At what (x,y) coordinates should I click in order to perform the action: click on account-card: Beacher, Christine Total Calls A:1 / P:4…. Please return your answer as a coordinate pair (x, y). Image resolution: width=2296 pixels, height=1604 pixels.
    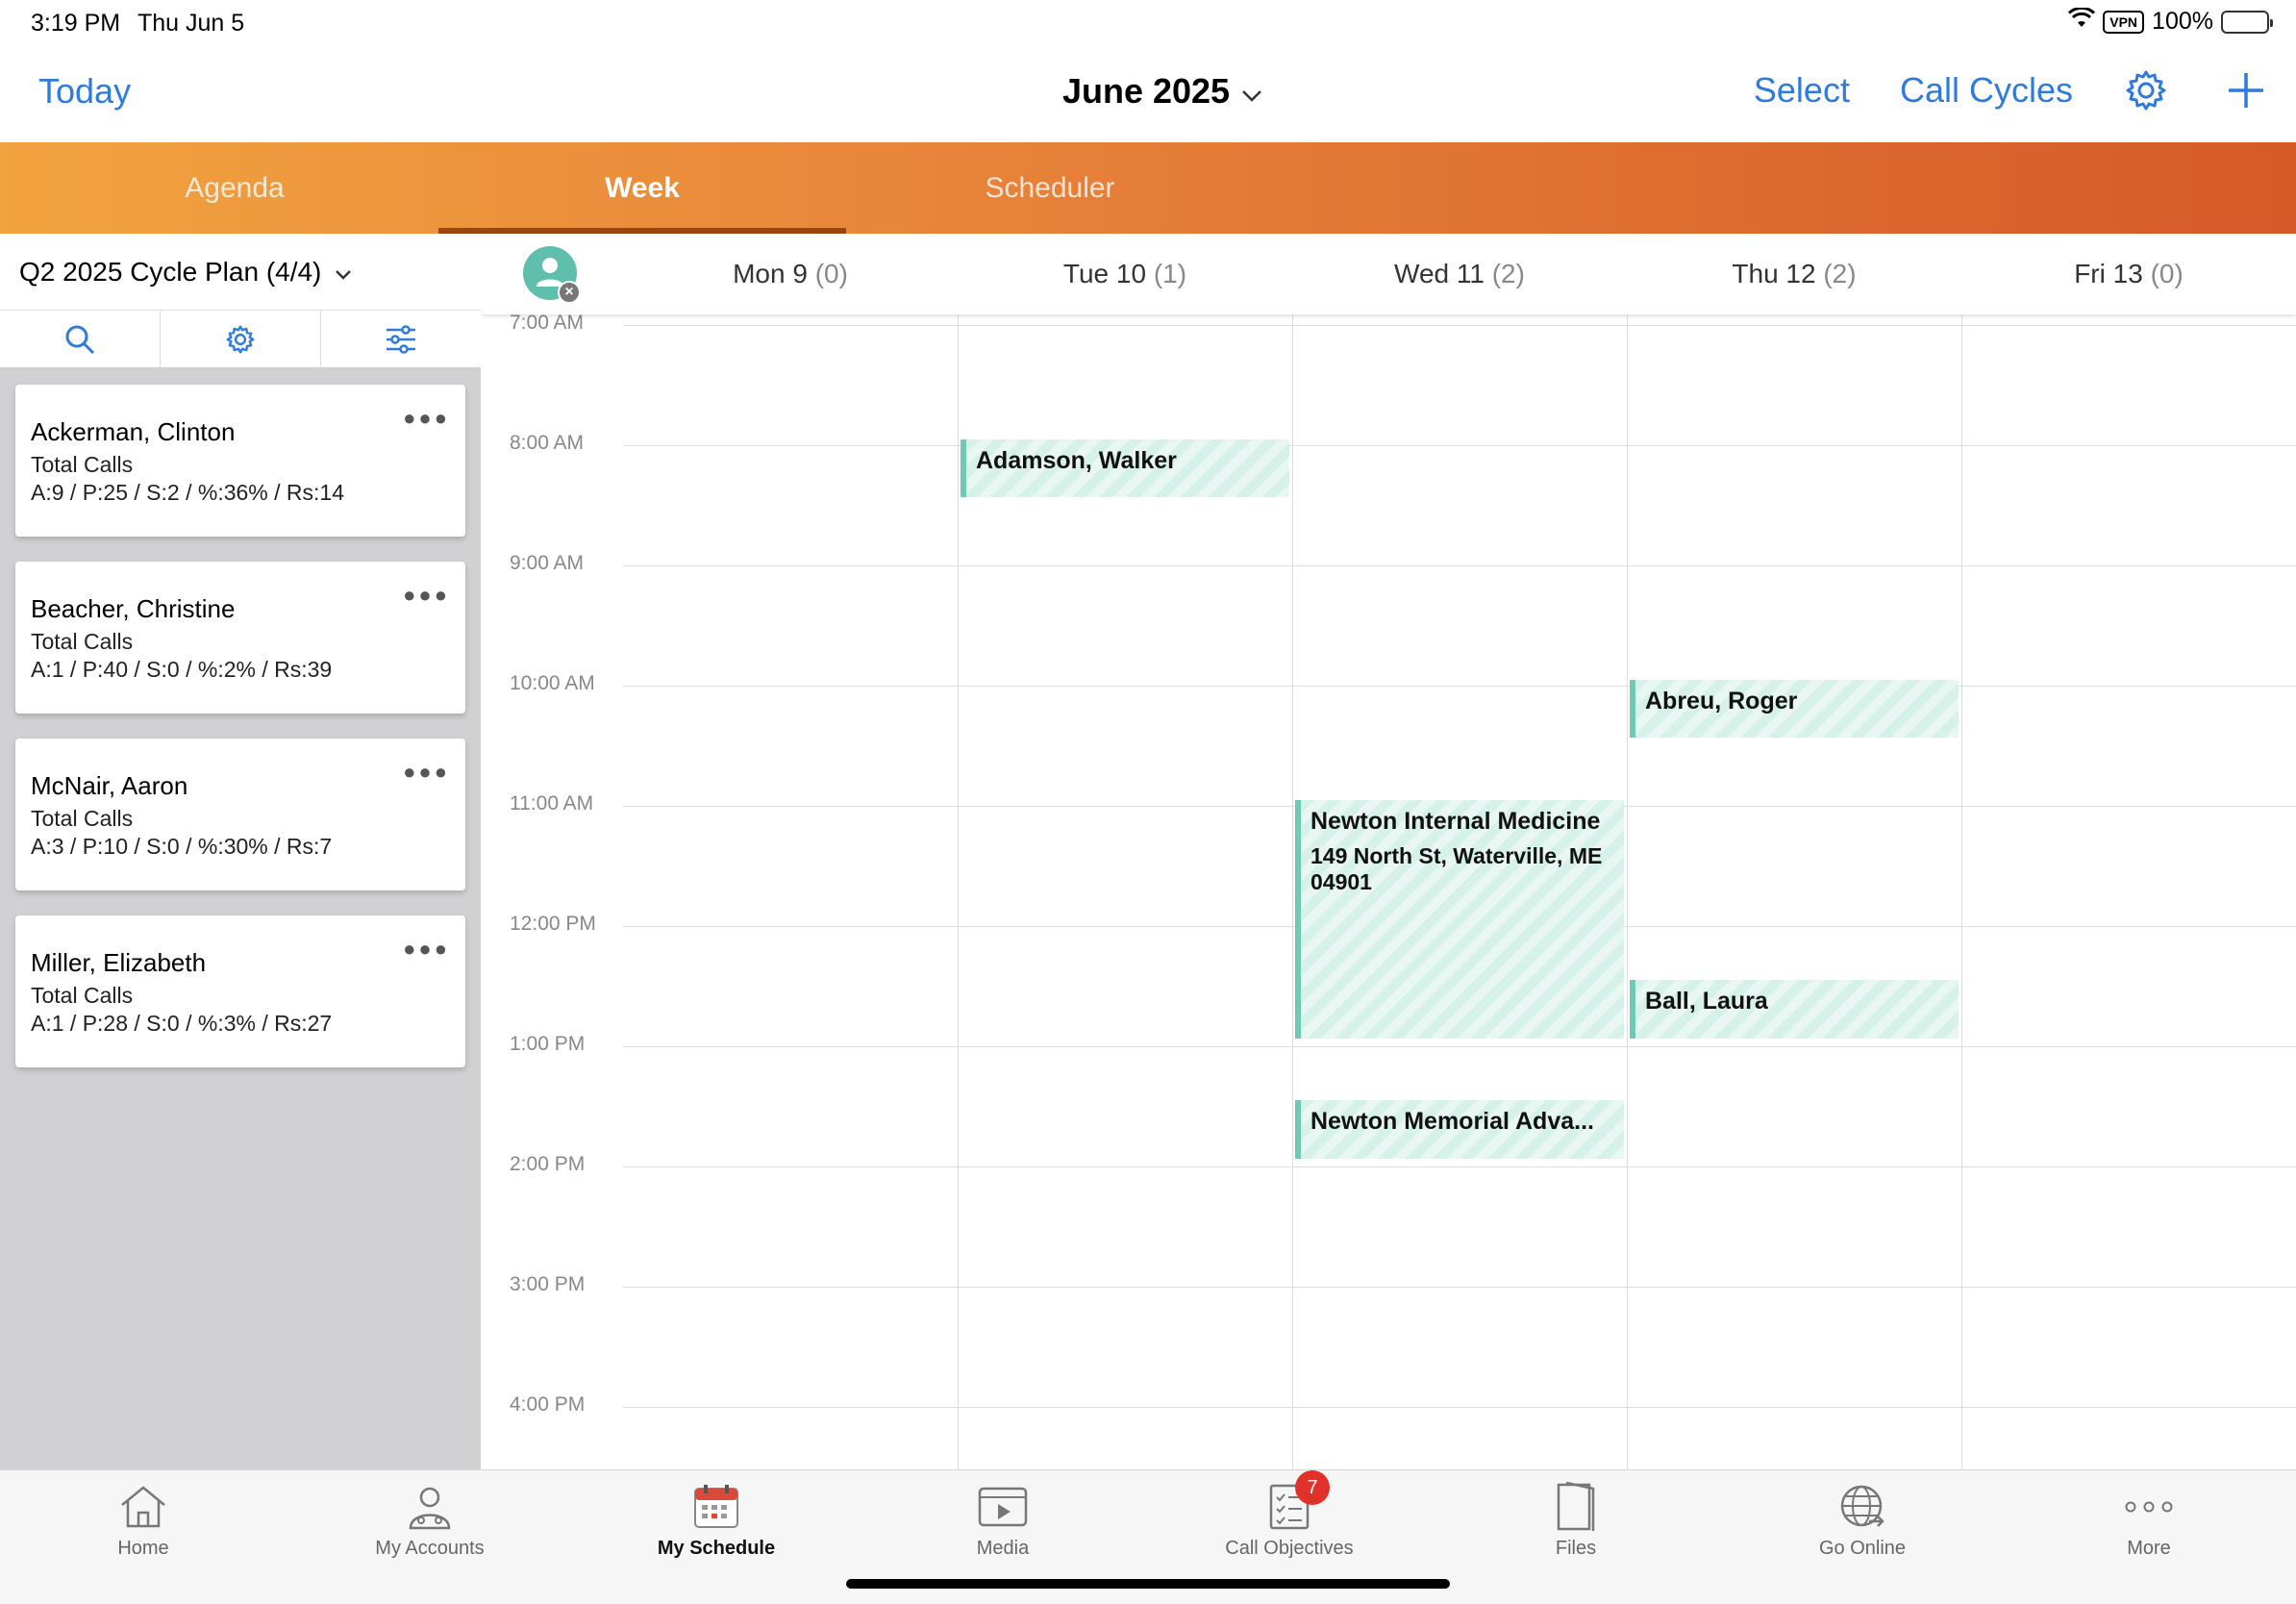
    Looking at the image, I should click on (240, 638).